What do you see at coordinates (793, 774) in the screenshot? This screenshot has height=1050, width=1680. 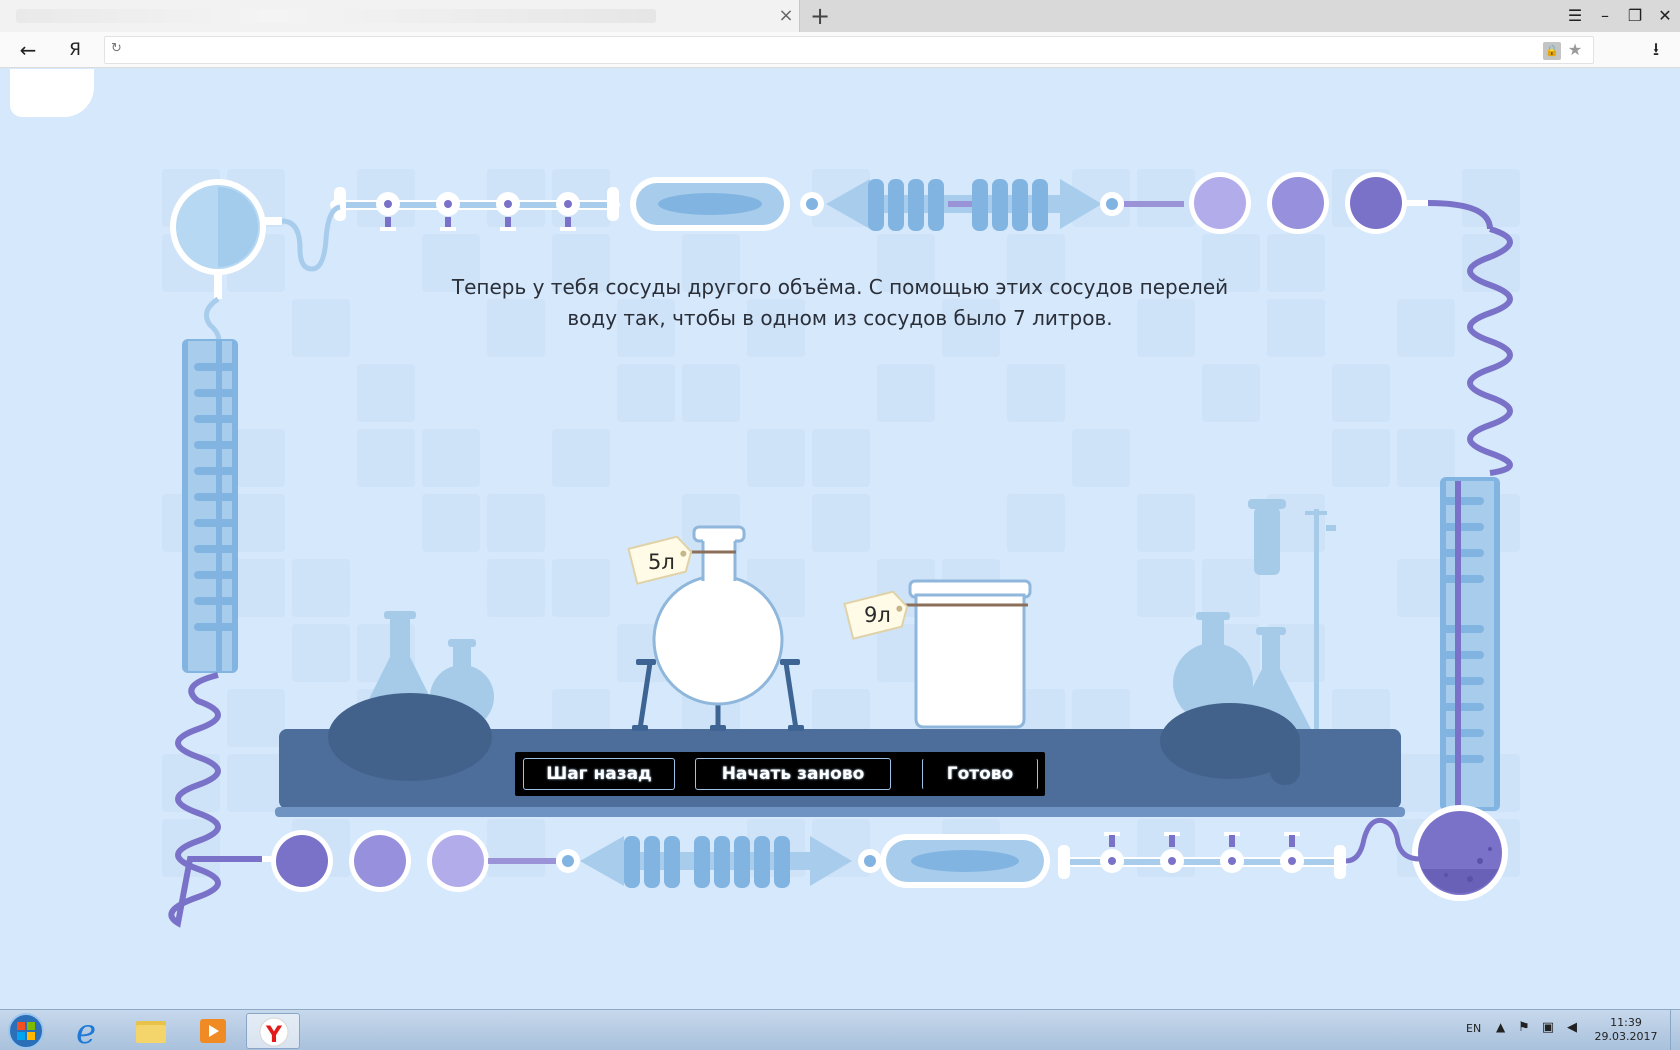 I see `restart-button: Начать заново` at bounding box center [793, 774].